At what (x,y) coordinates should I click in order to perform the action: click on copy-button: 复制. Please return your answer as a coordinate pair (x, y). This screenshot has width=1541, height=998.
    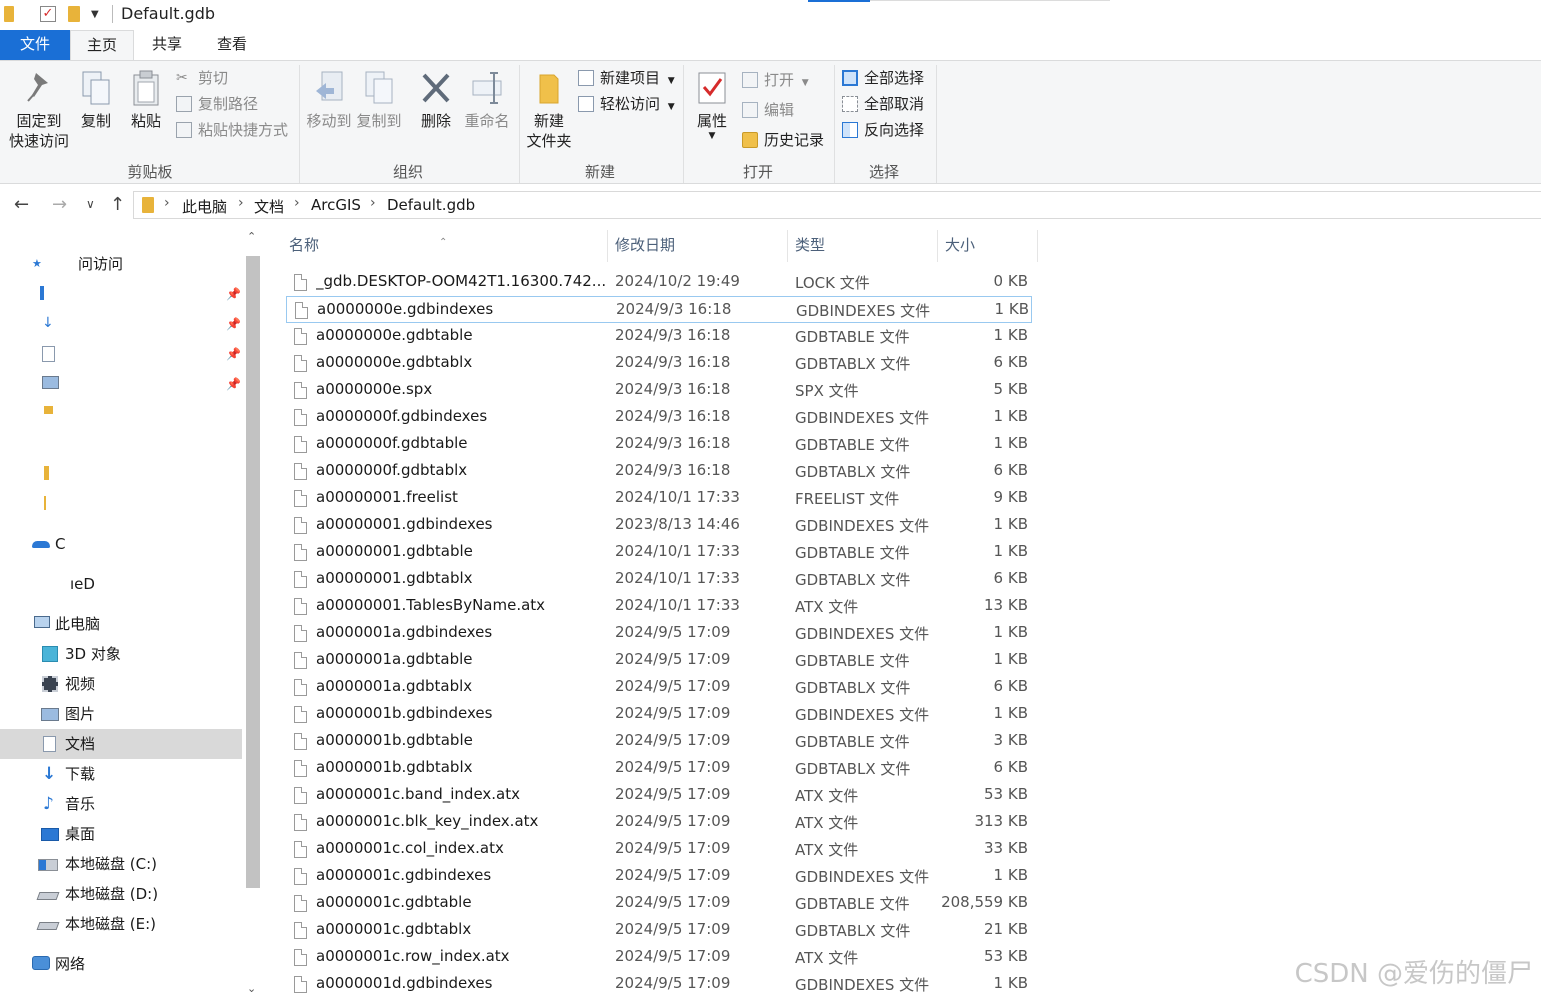
    Looking at the image, I should click on (96, 100).